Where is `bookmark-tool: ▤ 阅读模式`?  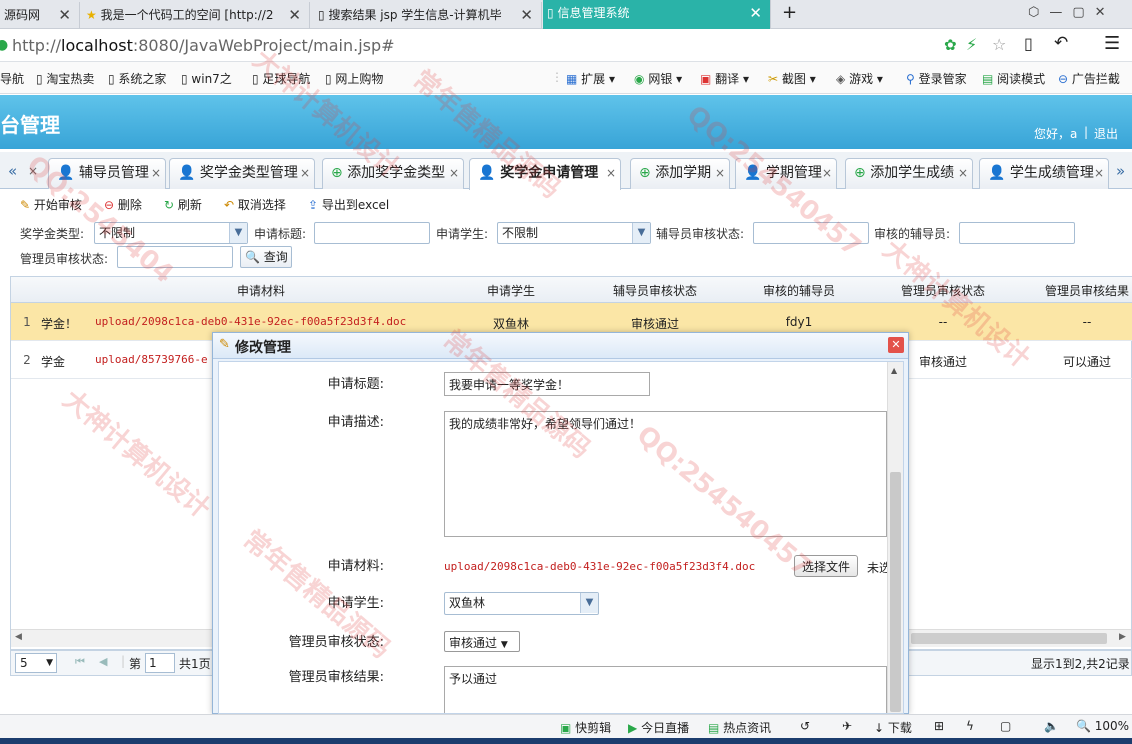 bookmark-tool: ▤ 阅读模式 is located at coordinates (1013, 78).